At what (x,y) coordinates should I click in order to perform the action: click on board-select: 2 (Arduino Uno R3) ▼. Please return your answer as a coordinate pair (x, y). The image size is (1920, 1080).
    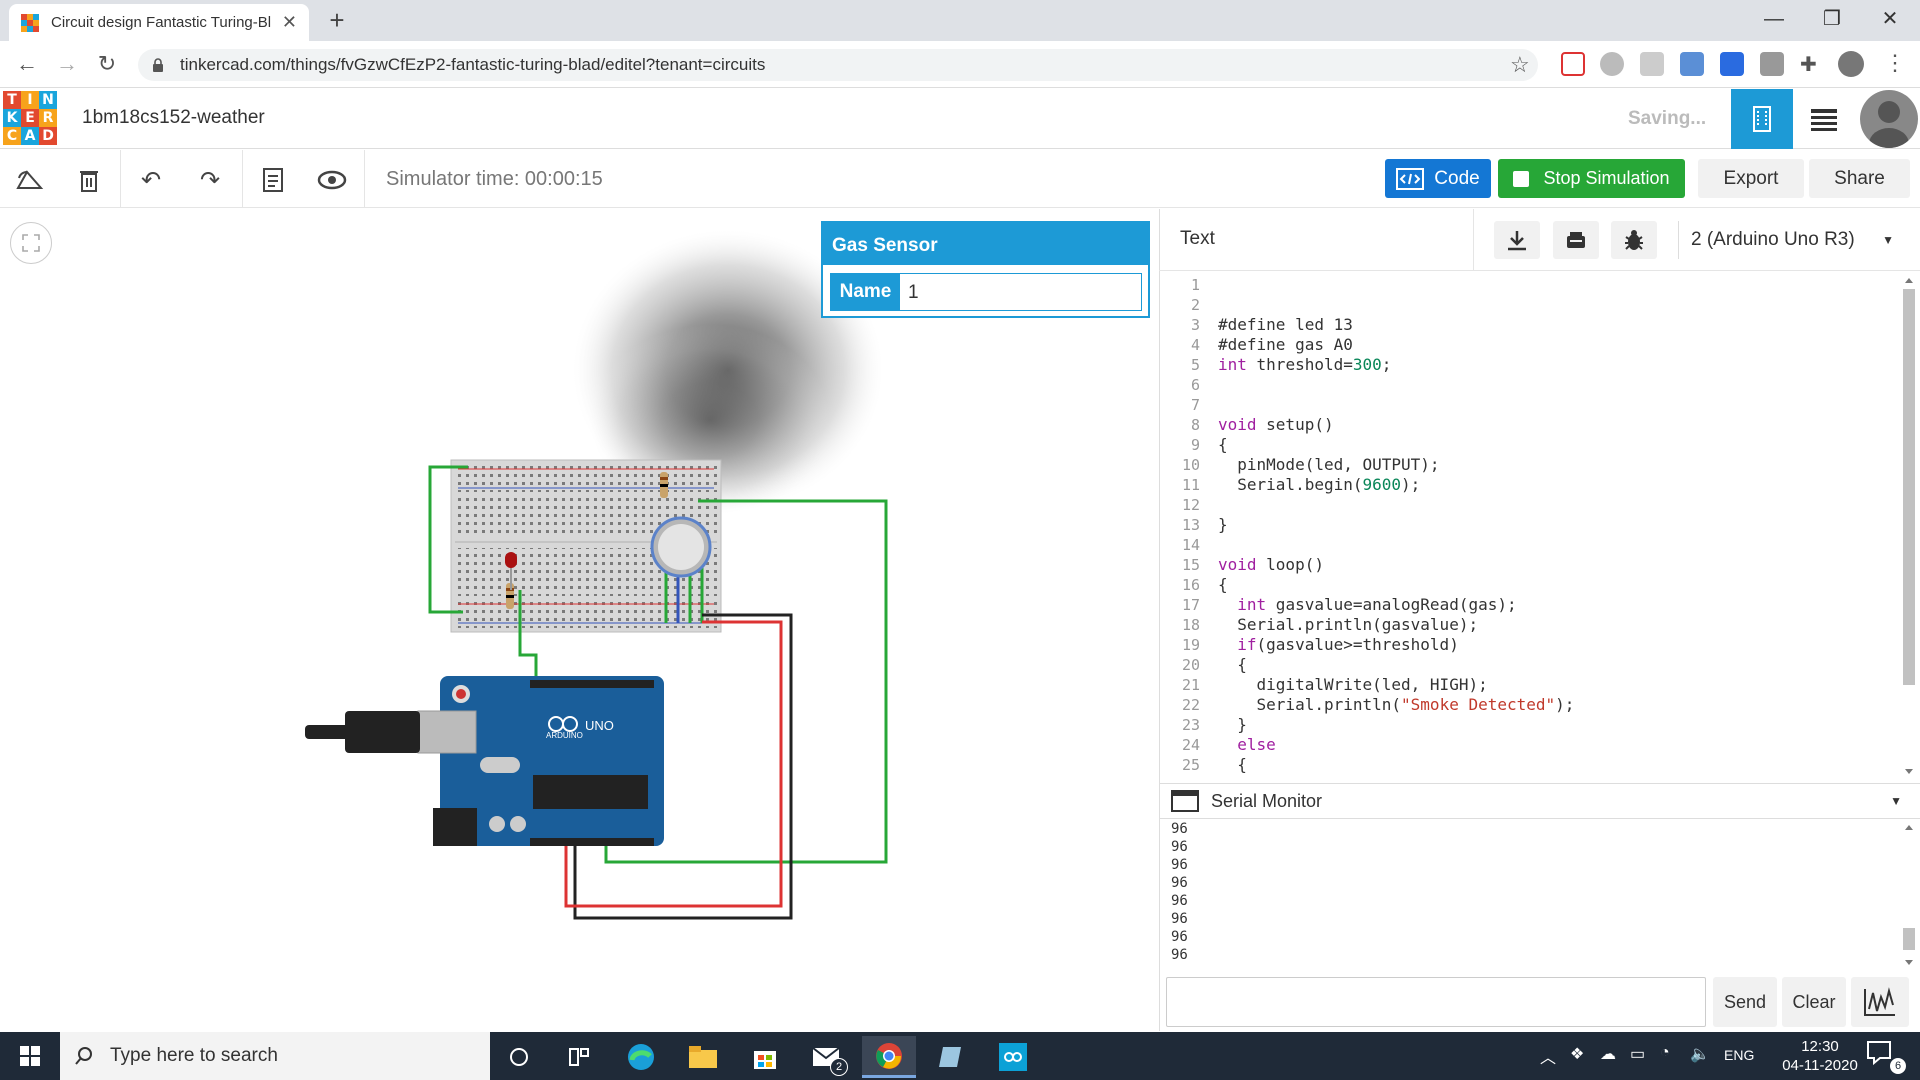
    Looking at the image, I should click on (1793, 240).